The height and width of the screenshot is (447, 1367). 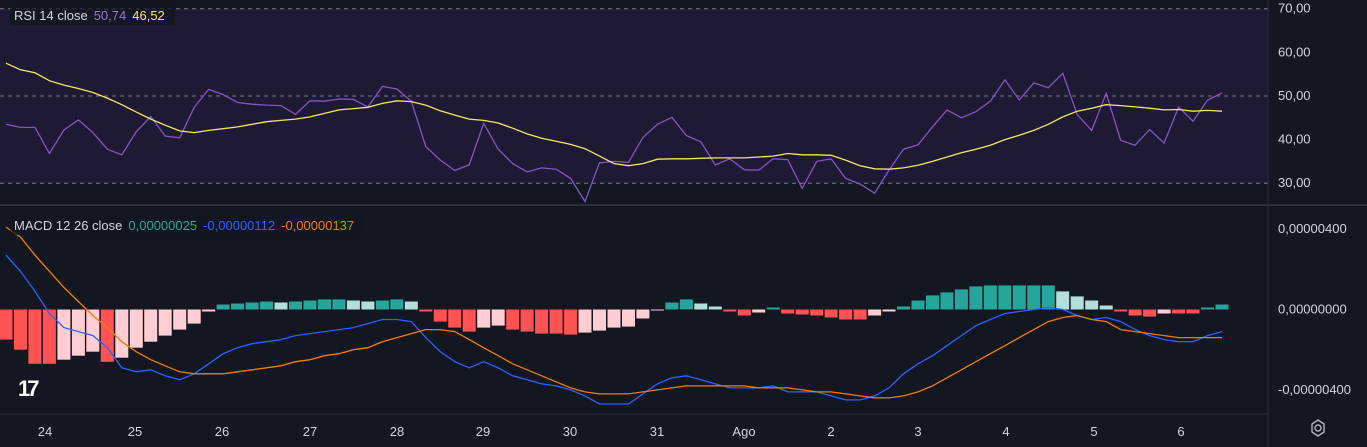 I want to click on time-axis: 24 25 26 27 28 29 30 31 Ago 2 3 4 5 6, so click(x=611, y=431).